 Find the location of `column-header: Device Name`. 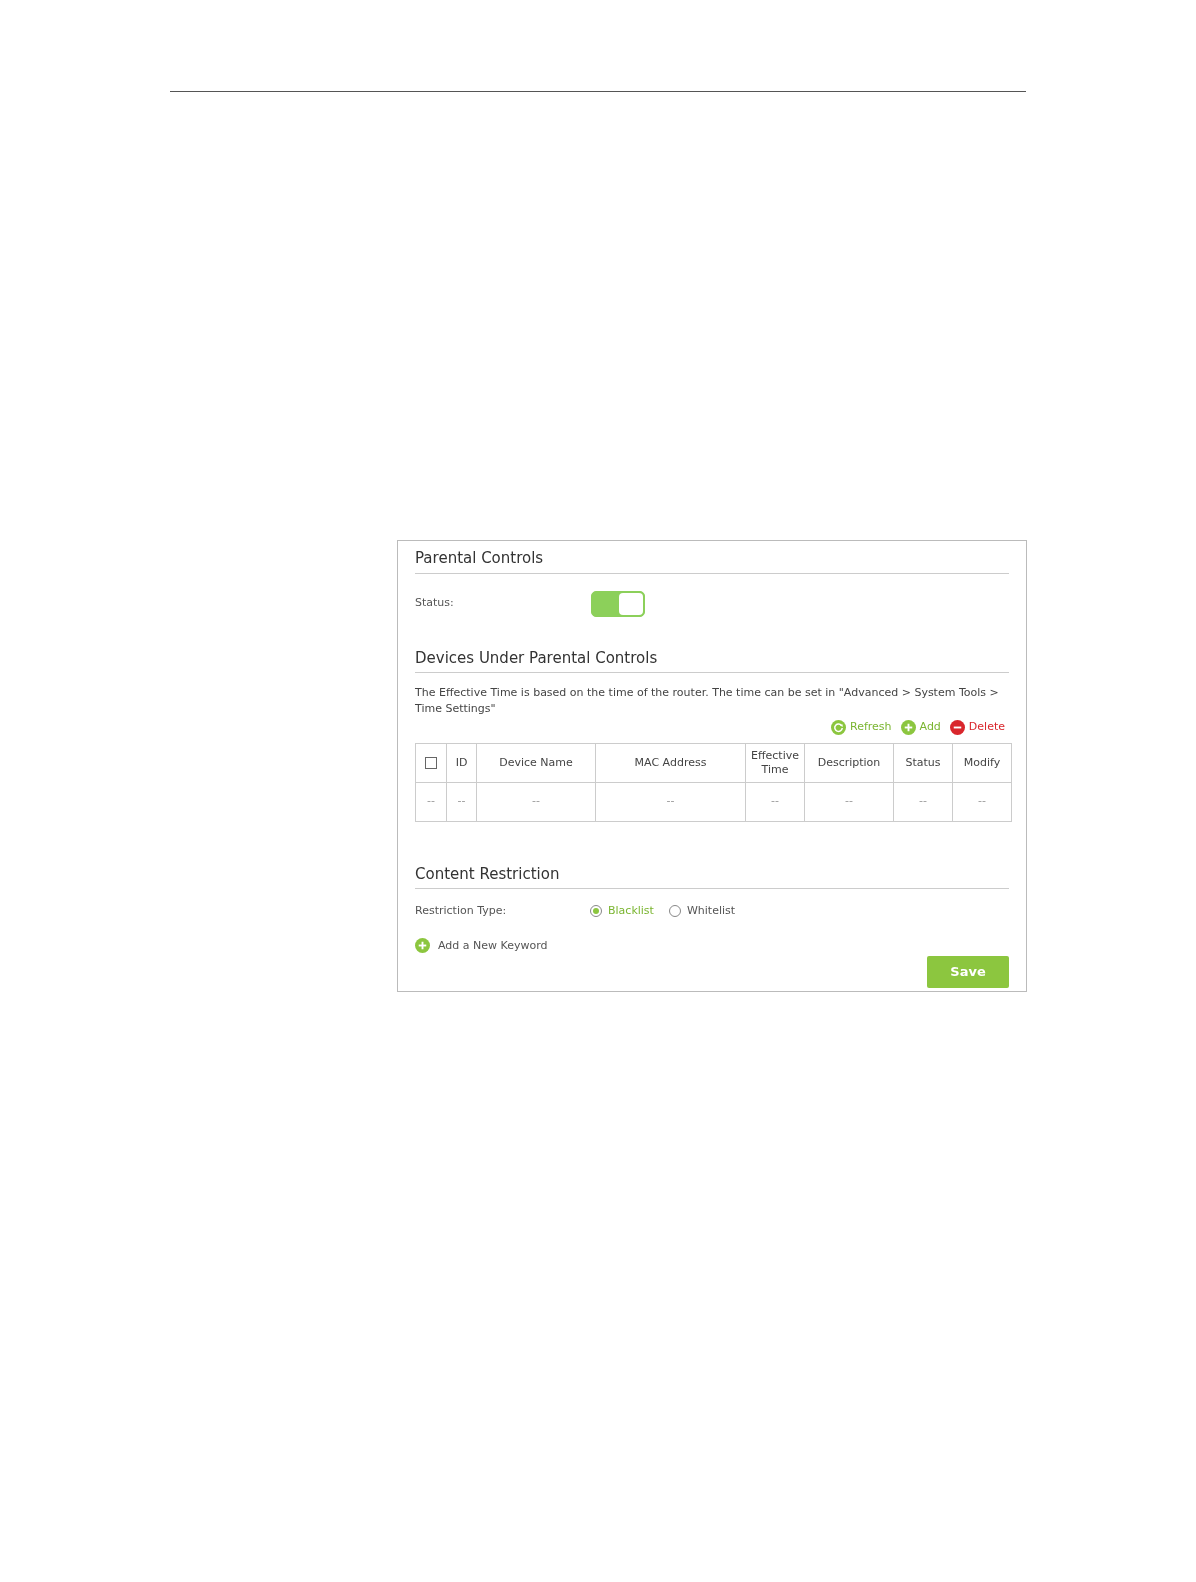

column-header: Device Name is located at coordinates (536, 762).